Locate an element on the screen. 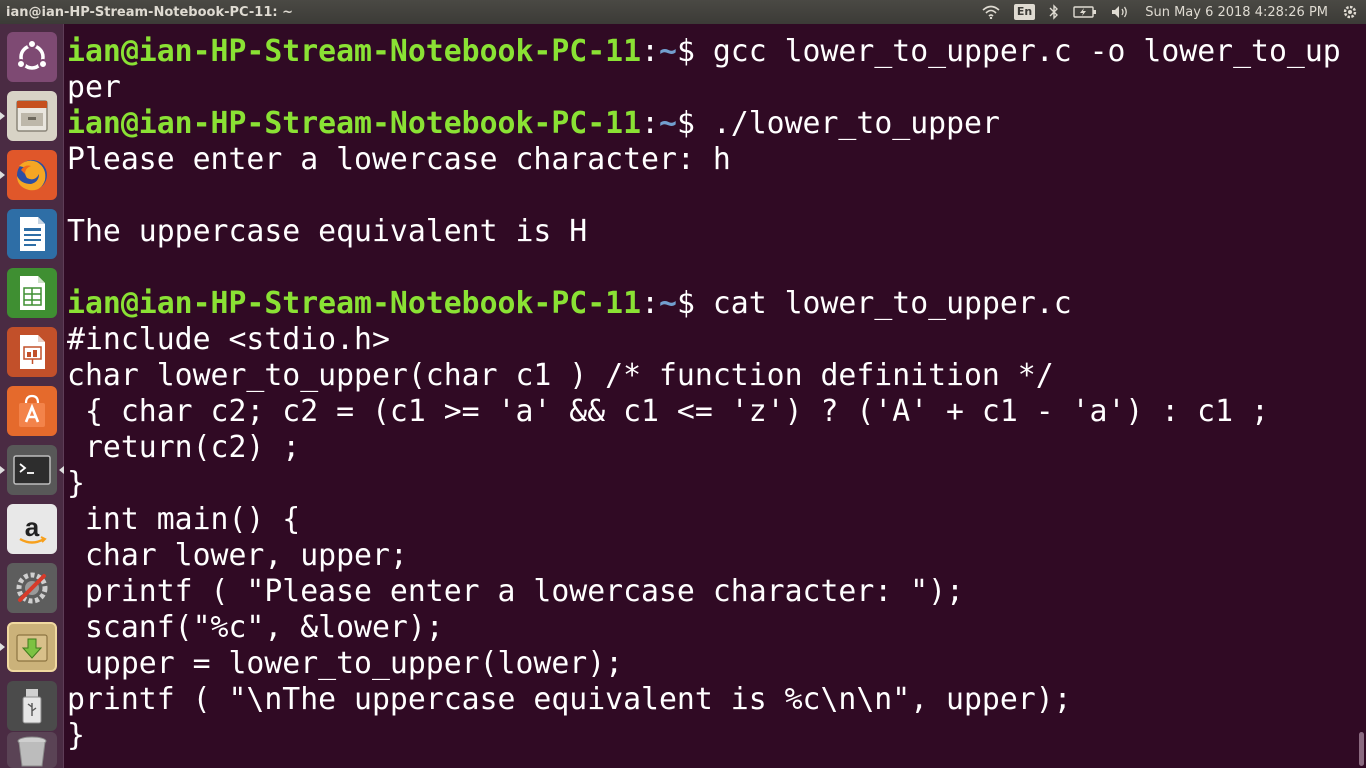 Image resolution: width=1366 pixels, height=768 pixels. launcher-item-impress is located at coordinates (32, 352).